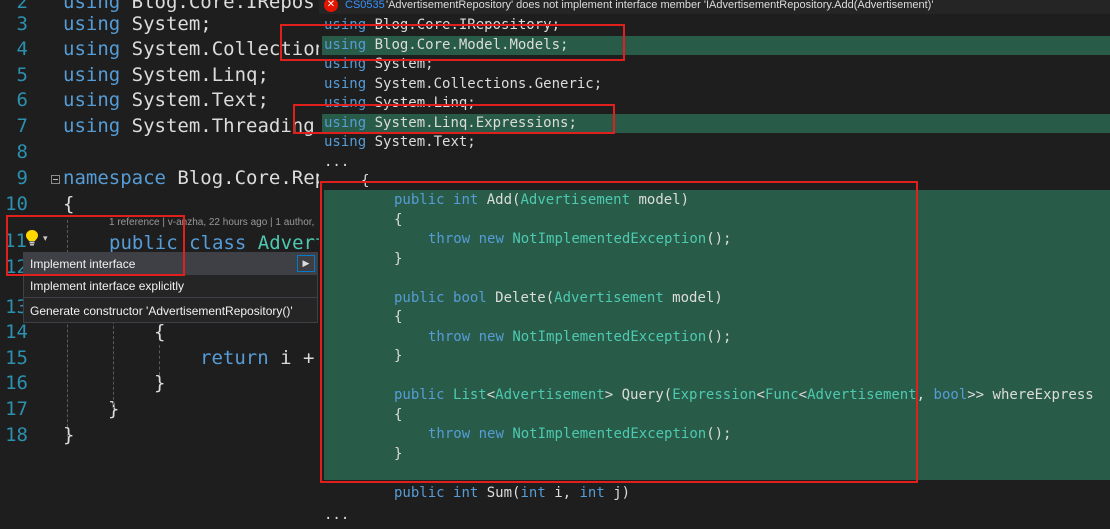  I want to click on line-number: 14, so click(16, 332).